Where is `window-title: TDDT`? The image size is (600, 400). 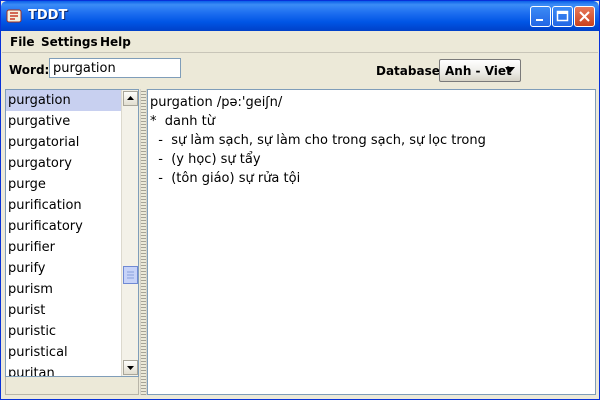 window-title: TDDT is located at coordinates (48, 15).